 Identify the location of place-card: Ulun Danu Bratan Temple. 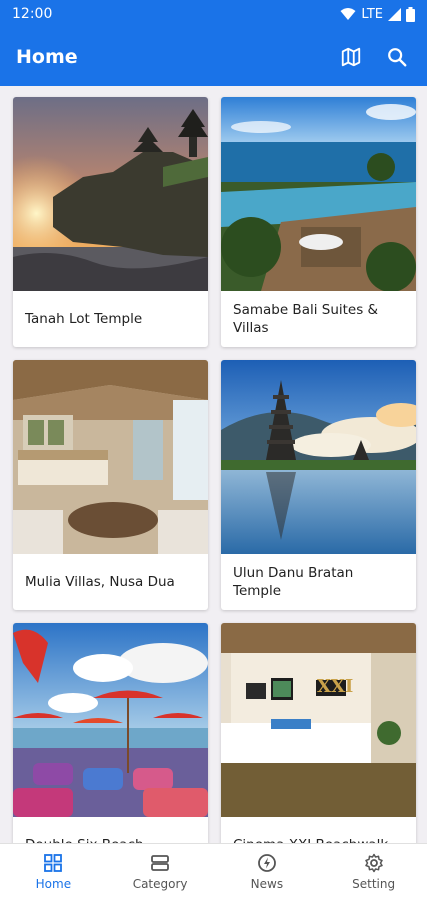
(318, 485).